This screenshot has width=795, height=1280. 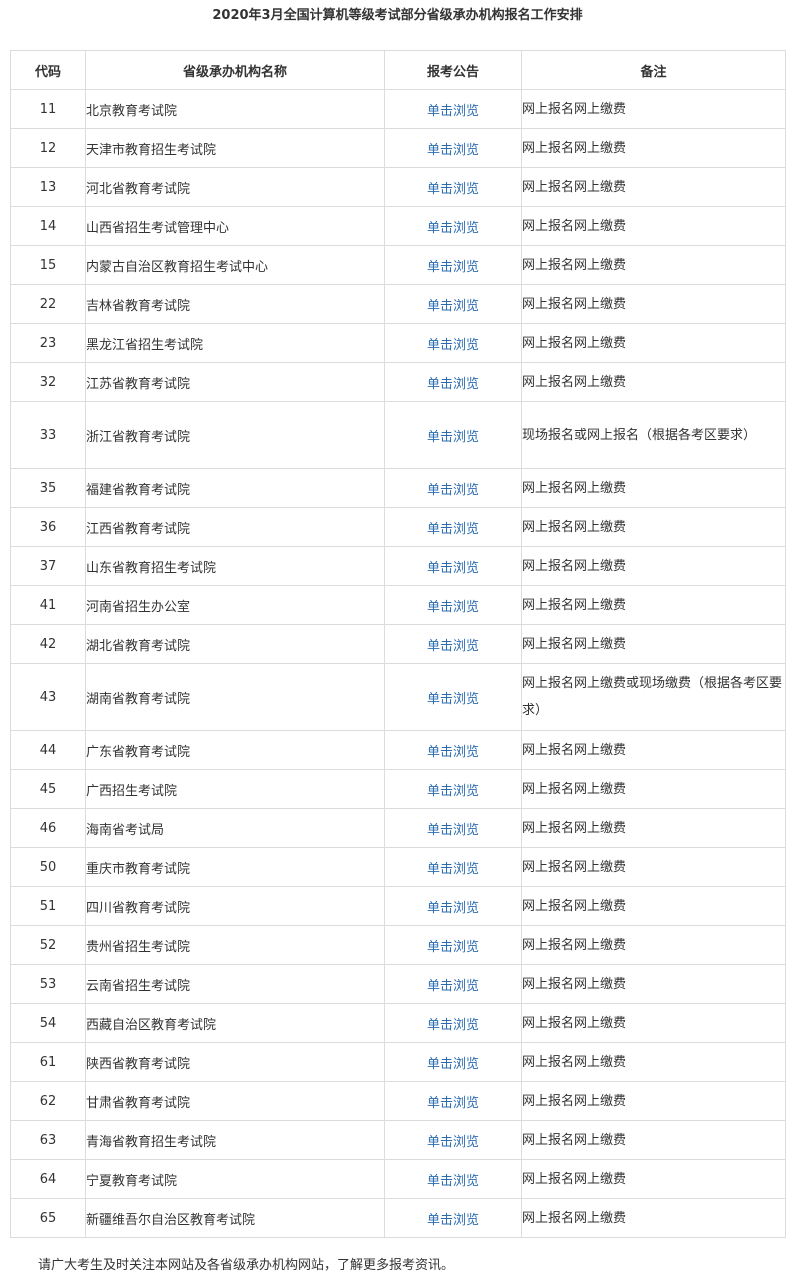 What do you see at coordinates (235, 750) in the screenshot?
I see `cell-institution-name: 广东省教育考试院` at bounding box center [235, 750].